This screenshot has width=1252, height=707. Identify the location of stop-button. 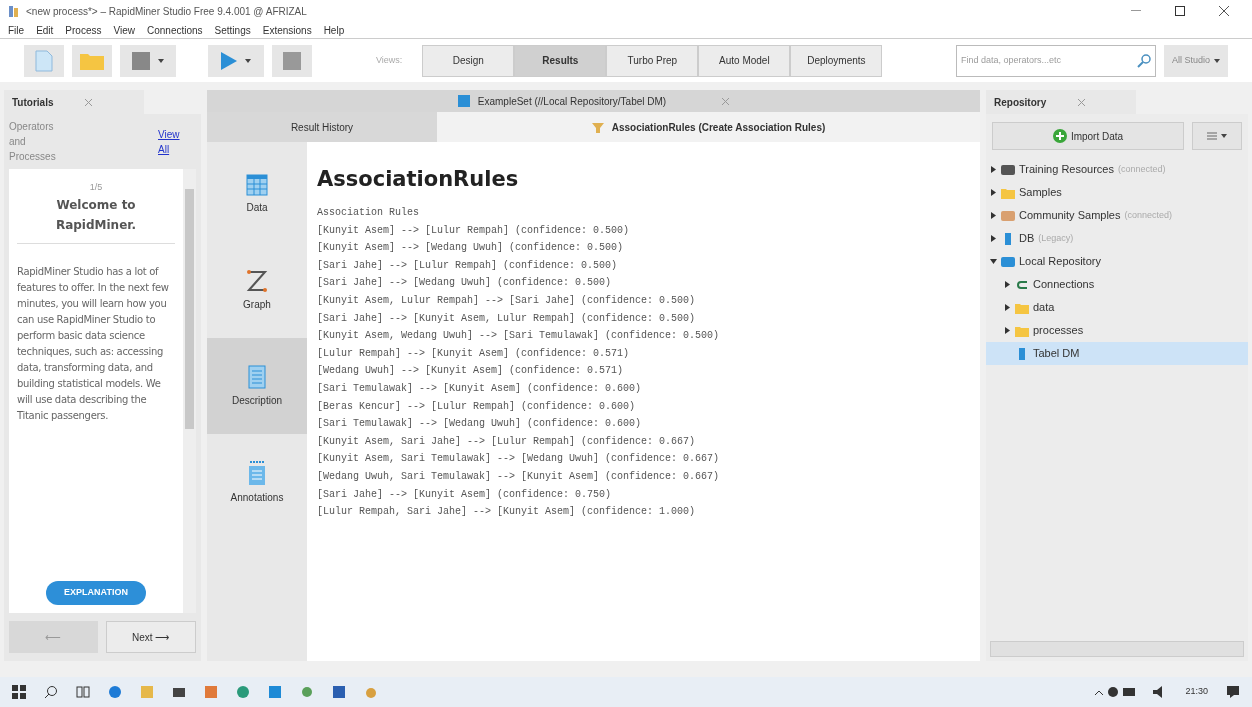
(292, 60).